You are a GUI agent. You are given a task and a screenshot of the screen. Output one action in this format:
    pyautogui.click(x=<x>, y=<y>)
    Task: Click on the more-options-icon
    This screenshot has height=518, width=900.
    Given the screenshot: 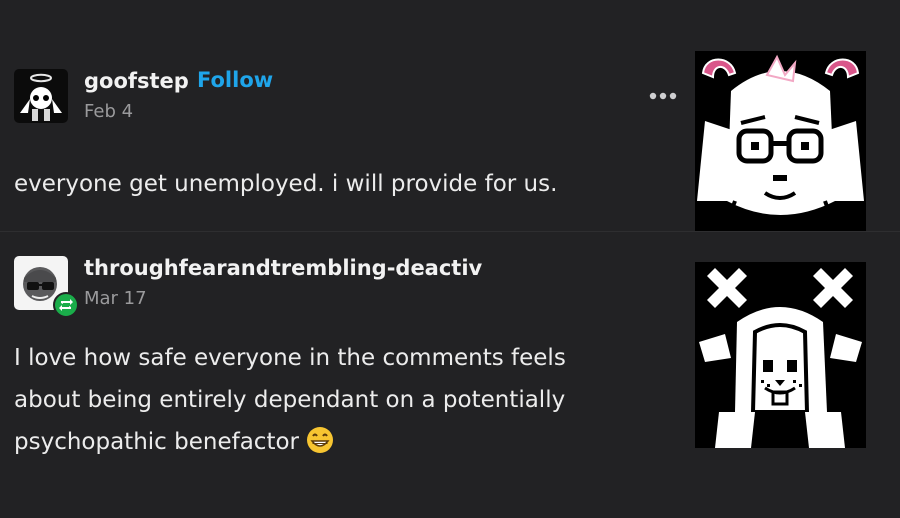 What is the action you would take?
    pyautogui.click(x=663, y=96)
    